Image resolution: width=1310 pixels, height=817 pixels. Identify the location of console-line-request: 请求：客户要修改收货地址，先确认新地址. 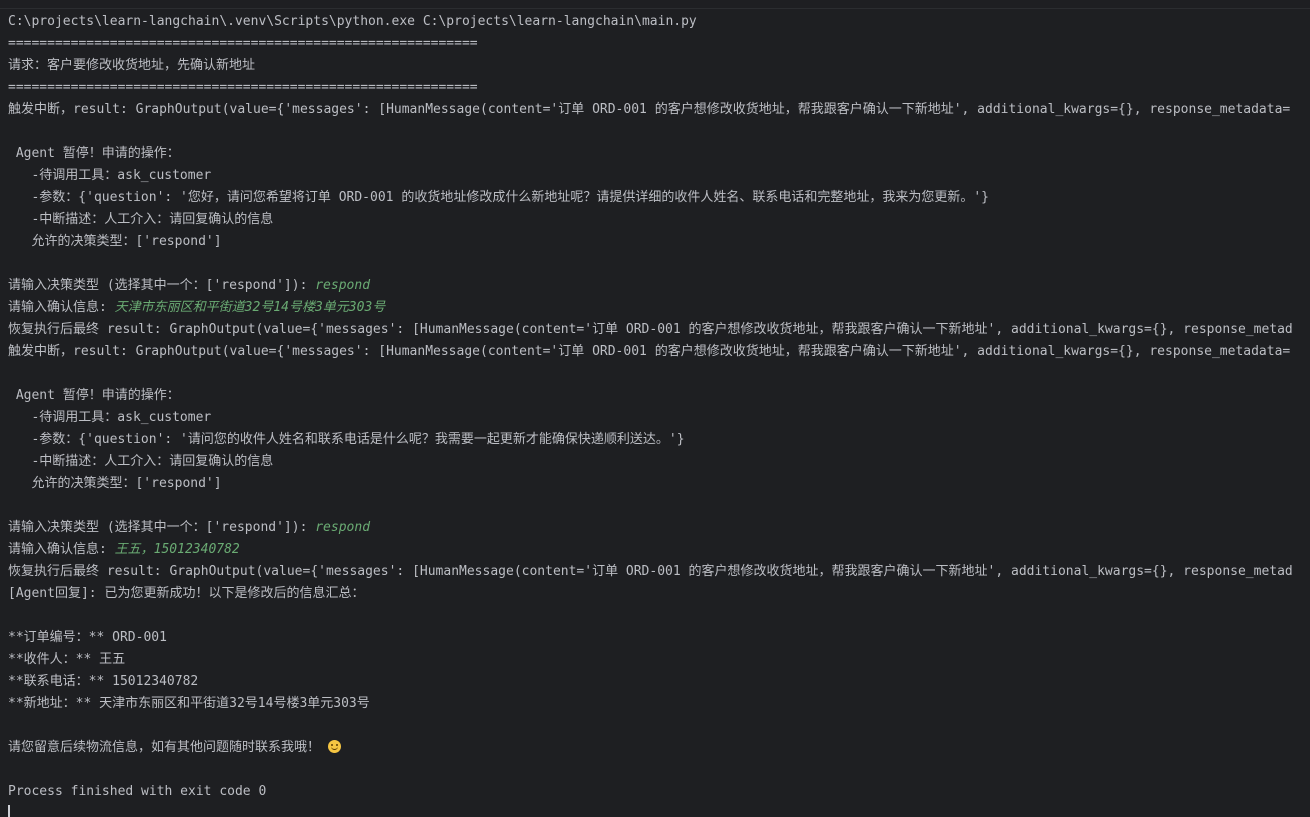
(132, 65).